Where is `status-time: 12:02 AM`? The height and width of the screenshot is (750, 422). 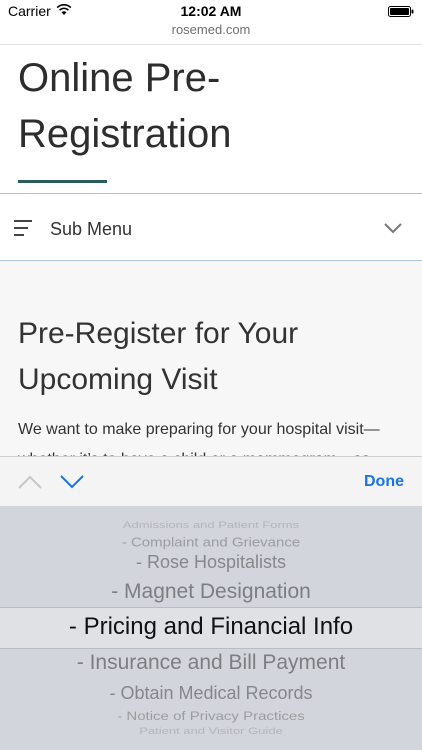 status-time: 12:02 AM is located at coordinates (211, 11).